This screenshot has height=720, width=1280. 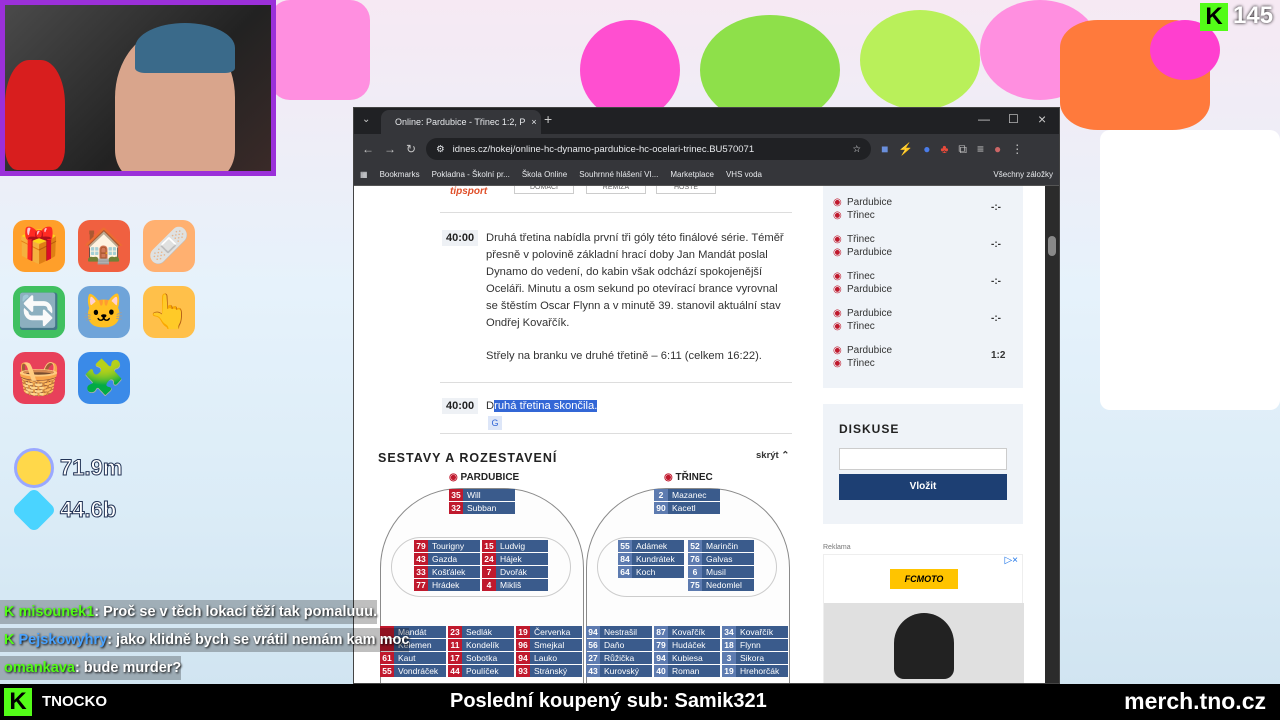 I want to click on player-tag: 52 Marinčin, so click(x=721, y=546).